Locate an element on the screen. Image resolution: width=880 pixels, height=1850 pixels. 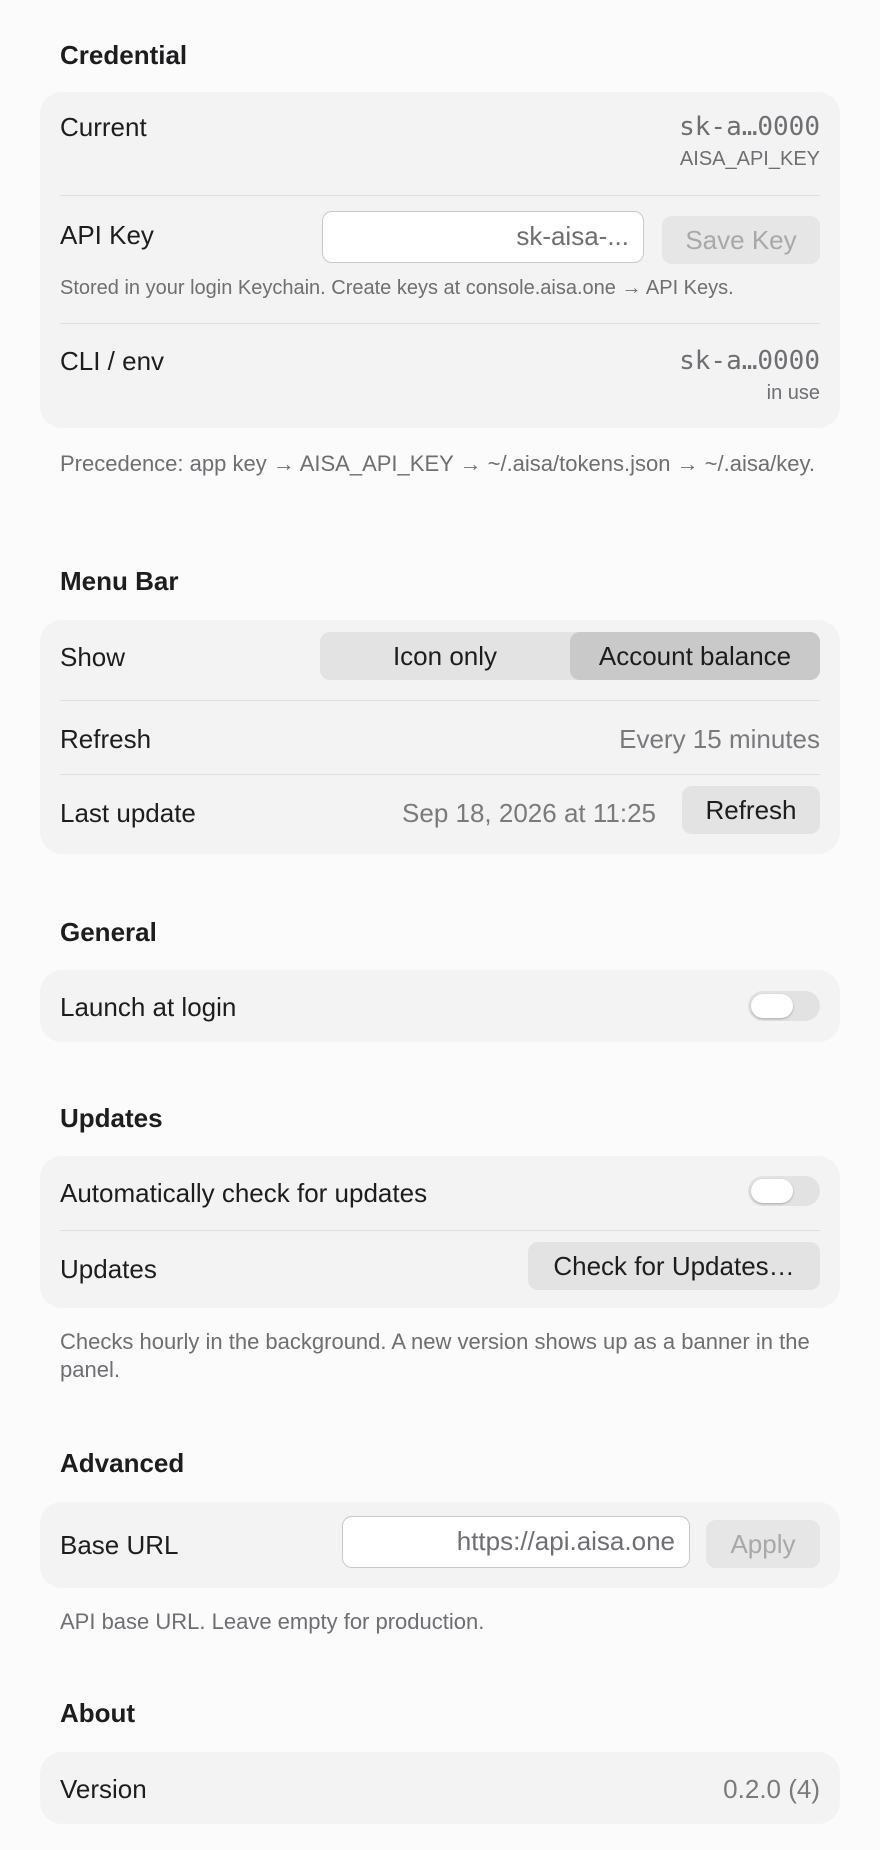
section-title-general: General is located at coordinates (108, 932).